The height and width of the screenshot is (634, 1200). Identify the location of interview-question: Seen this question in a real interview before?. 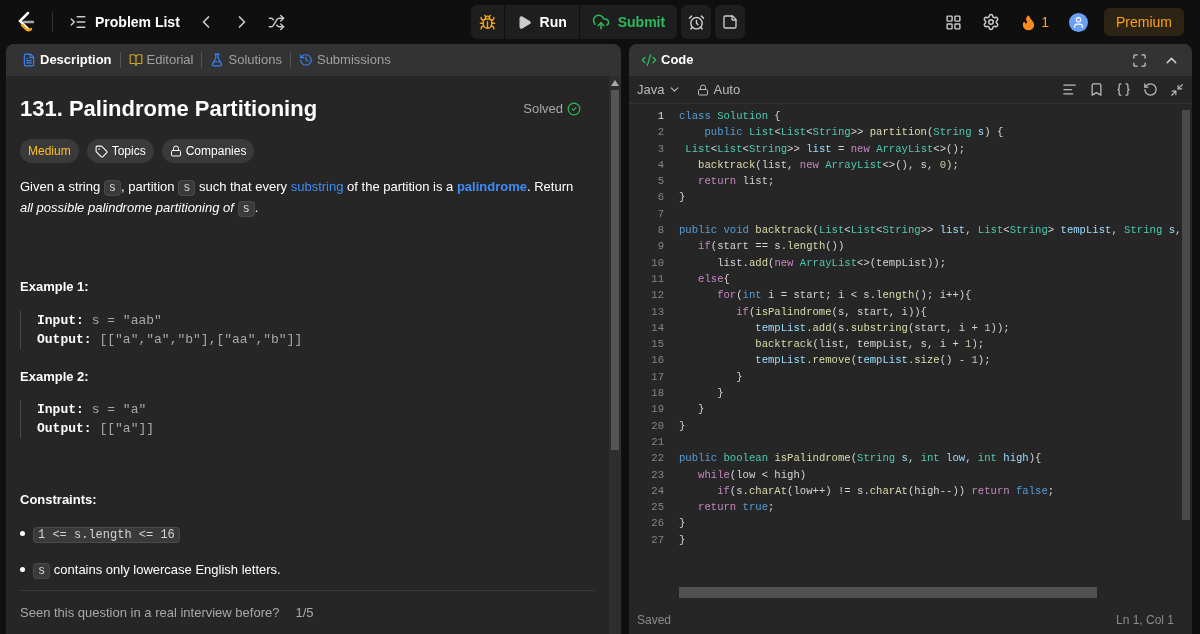
(150, 612).